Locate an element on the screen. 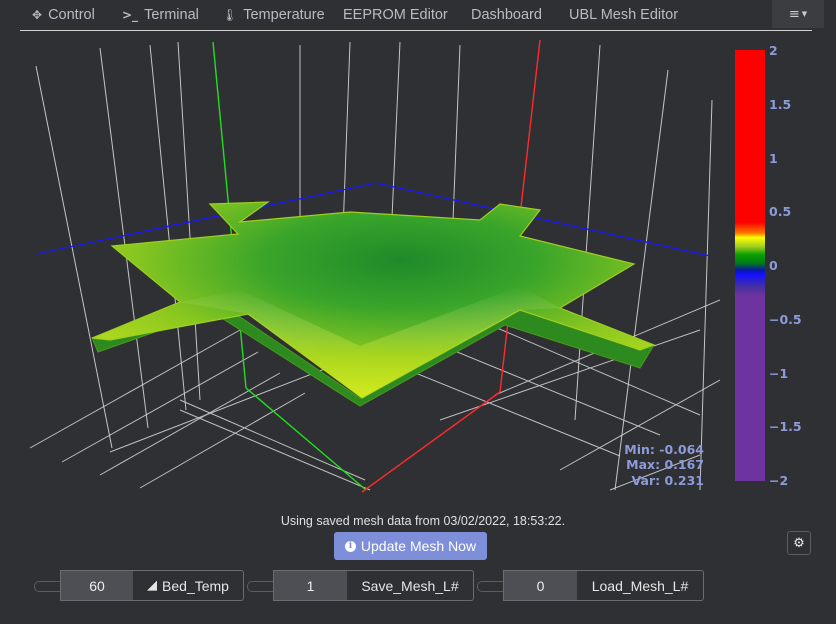 Image resolution: width=836 pixels, height=624 pixels. move-icon: ✥ is located at coordinates (37, 15).